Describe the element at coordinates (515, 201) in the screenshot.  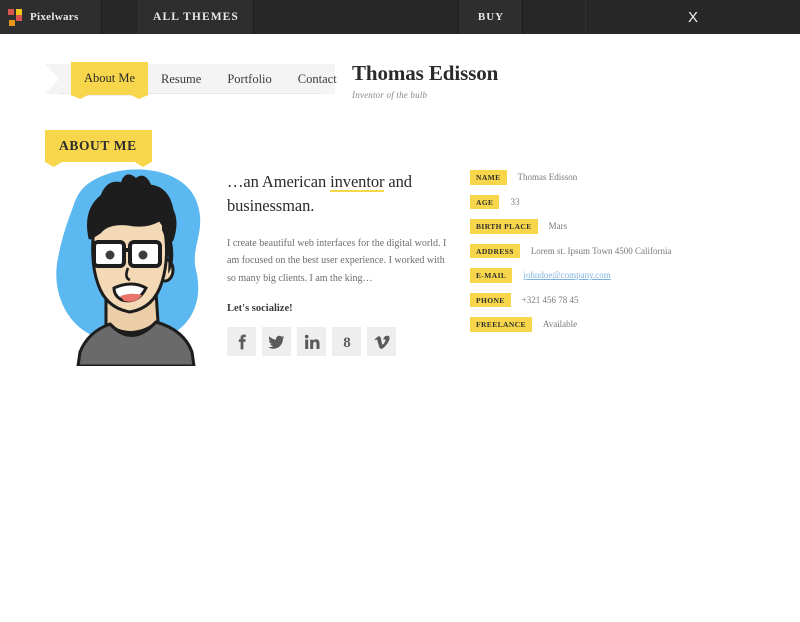
I see `info-value: 33` at that location.